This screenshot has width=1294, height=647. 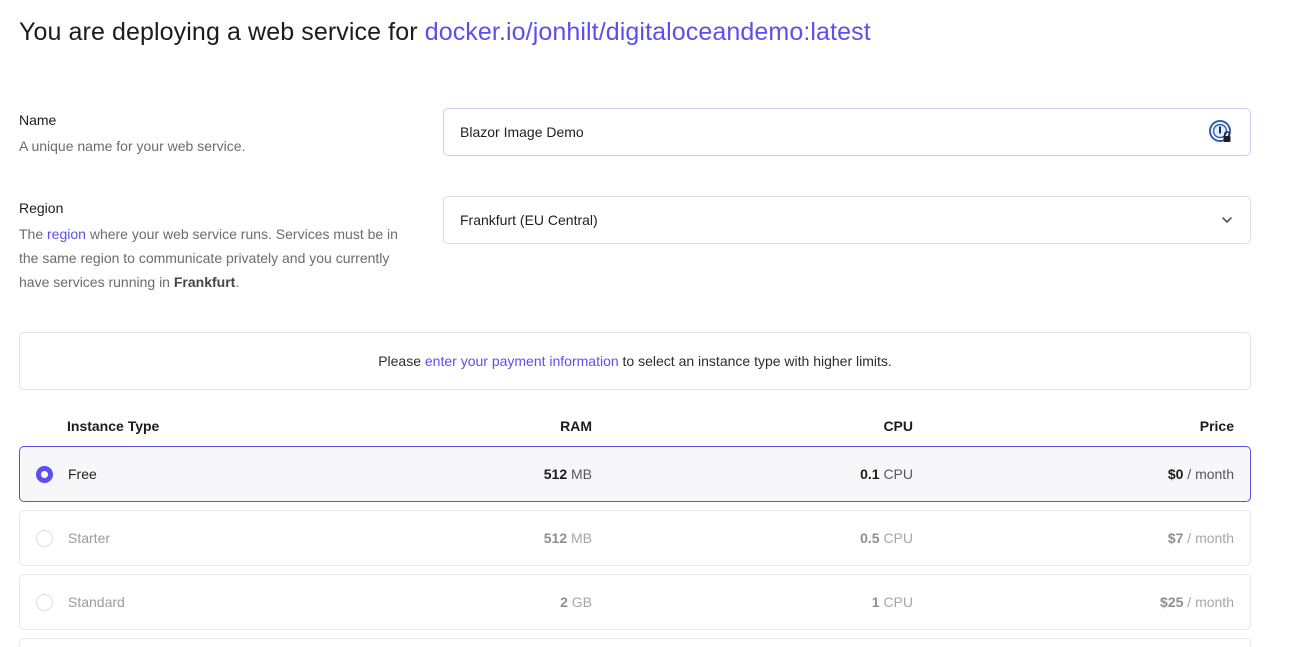 I want to click on region-select: Frankfurt (EU Central), so click(x=847, y=220).